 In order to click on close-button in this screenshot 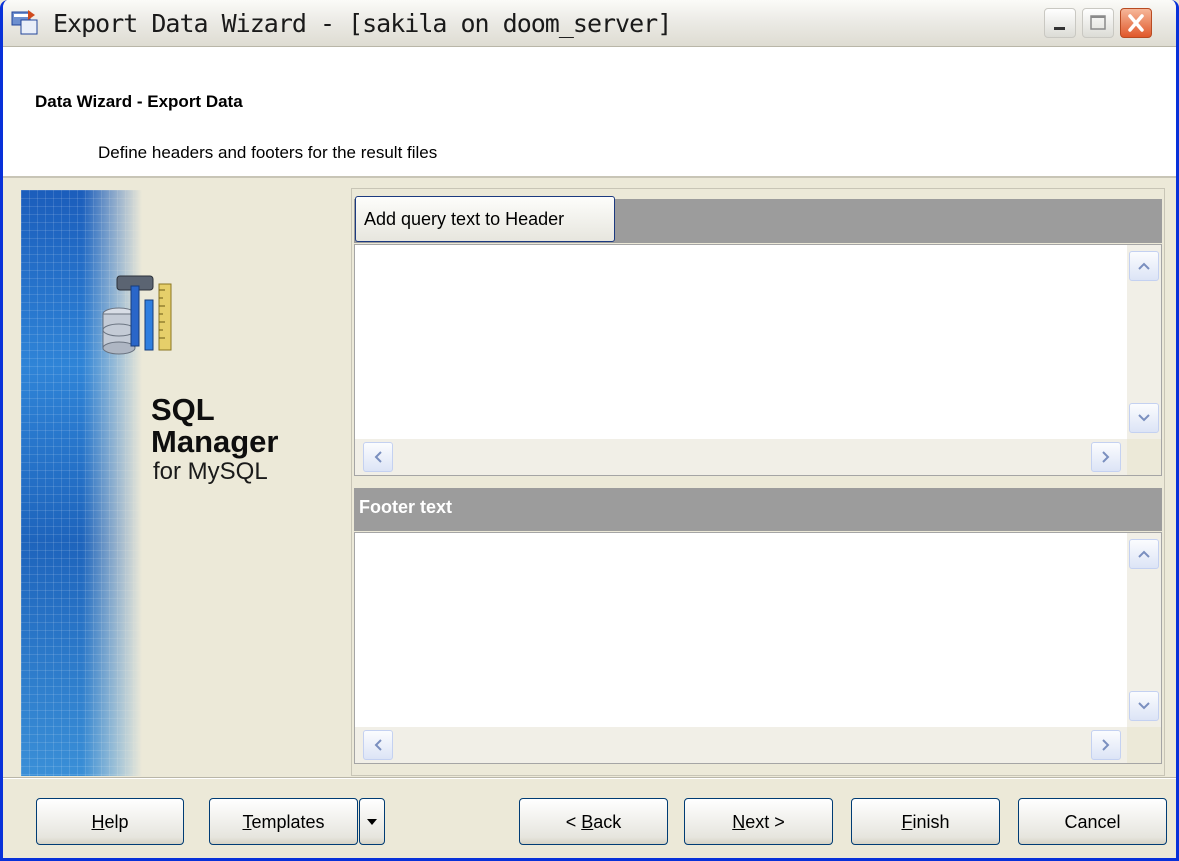, I will do `click(1136, 23)`.